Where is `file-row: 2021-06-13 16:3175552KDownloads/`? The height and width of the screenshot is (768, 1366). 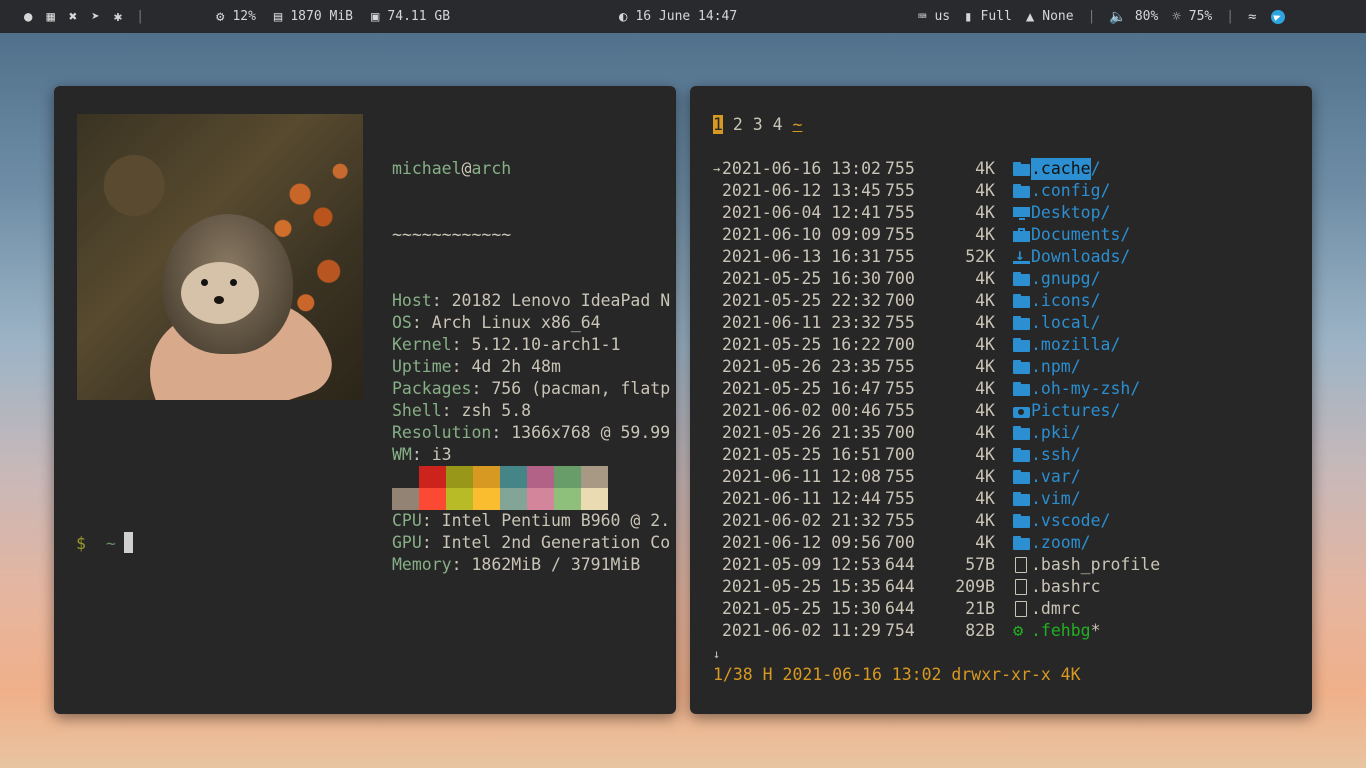 file-row: 2021-06-13 16:3175552KDownloads/ is located at coordinates (1008, 256).